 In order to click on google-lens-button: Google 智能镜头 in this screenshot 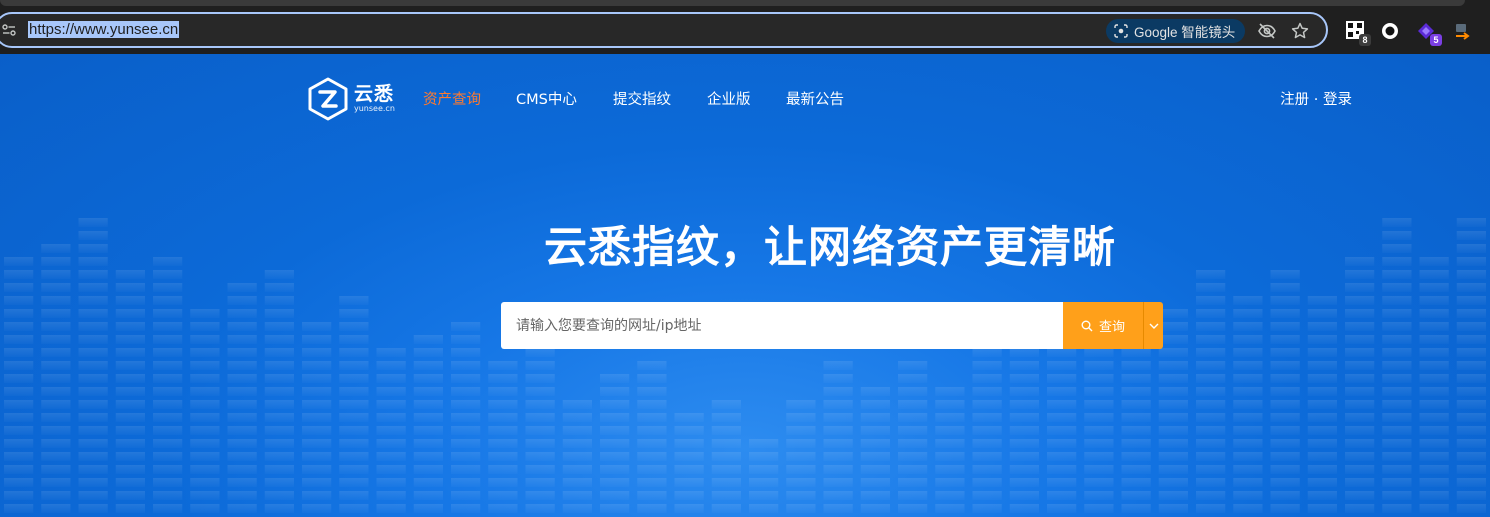, I will do `click(1176, 31)`.